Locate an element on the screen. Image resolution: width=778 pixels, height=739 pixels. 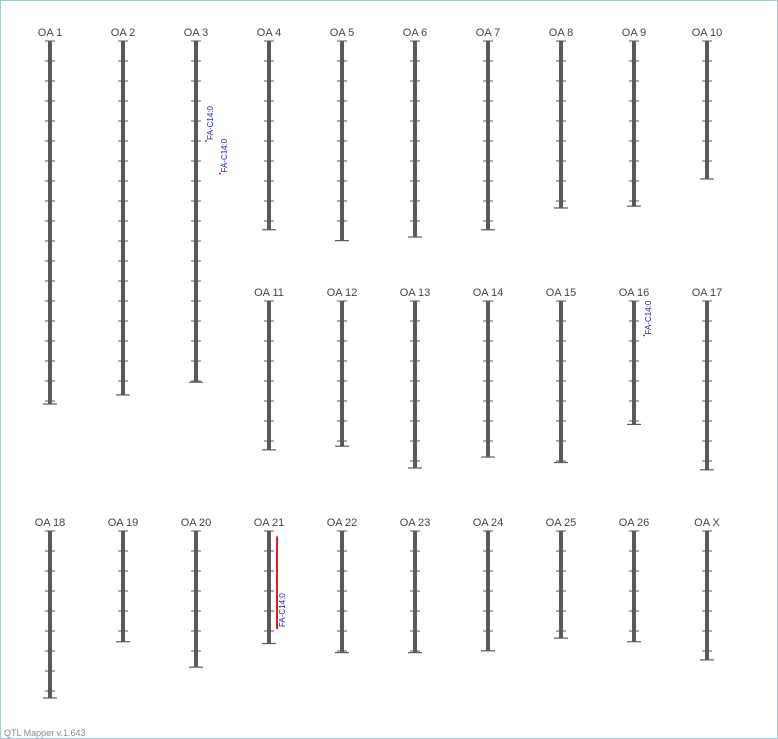
chromosome-oa-10: OA 10 is located at coordinates (707, 103).